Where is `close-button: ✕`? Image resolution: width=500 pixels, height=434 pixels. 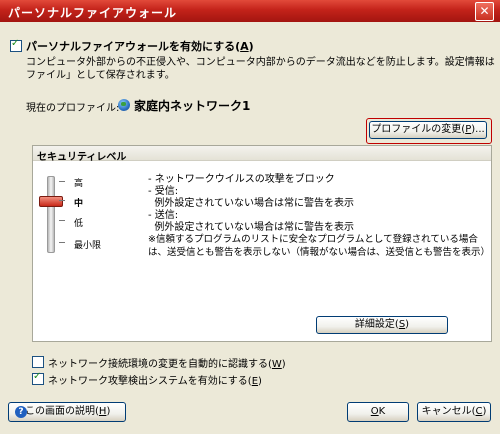
close-button: ✕ is located at coordinates (484, 11).